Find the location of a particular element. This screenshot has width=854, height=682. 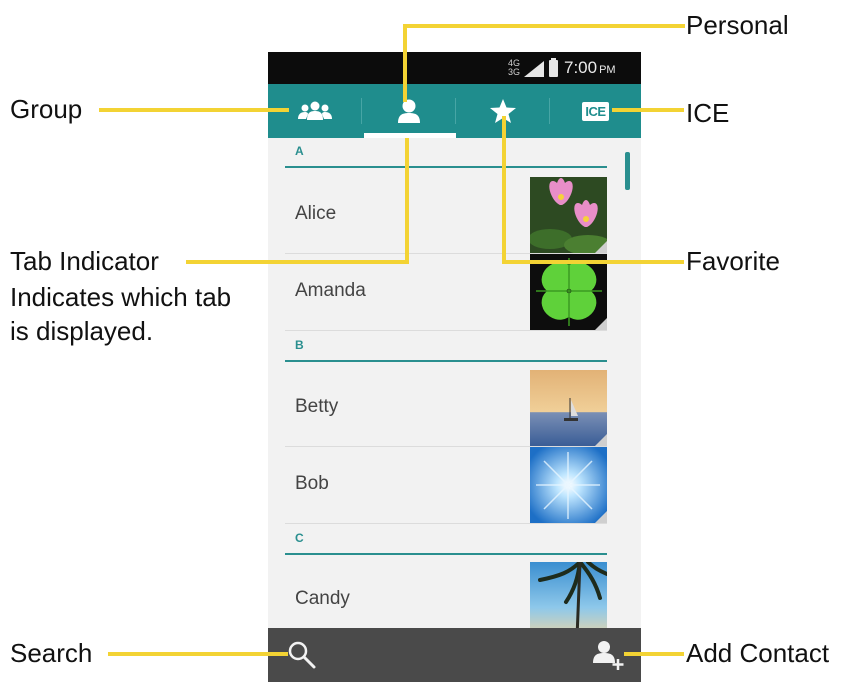

network-bottom-label: 3G is located at coordinates (514, 72).